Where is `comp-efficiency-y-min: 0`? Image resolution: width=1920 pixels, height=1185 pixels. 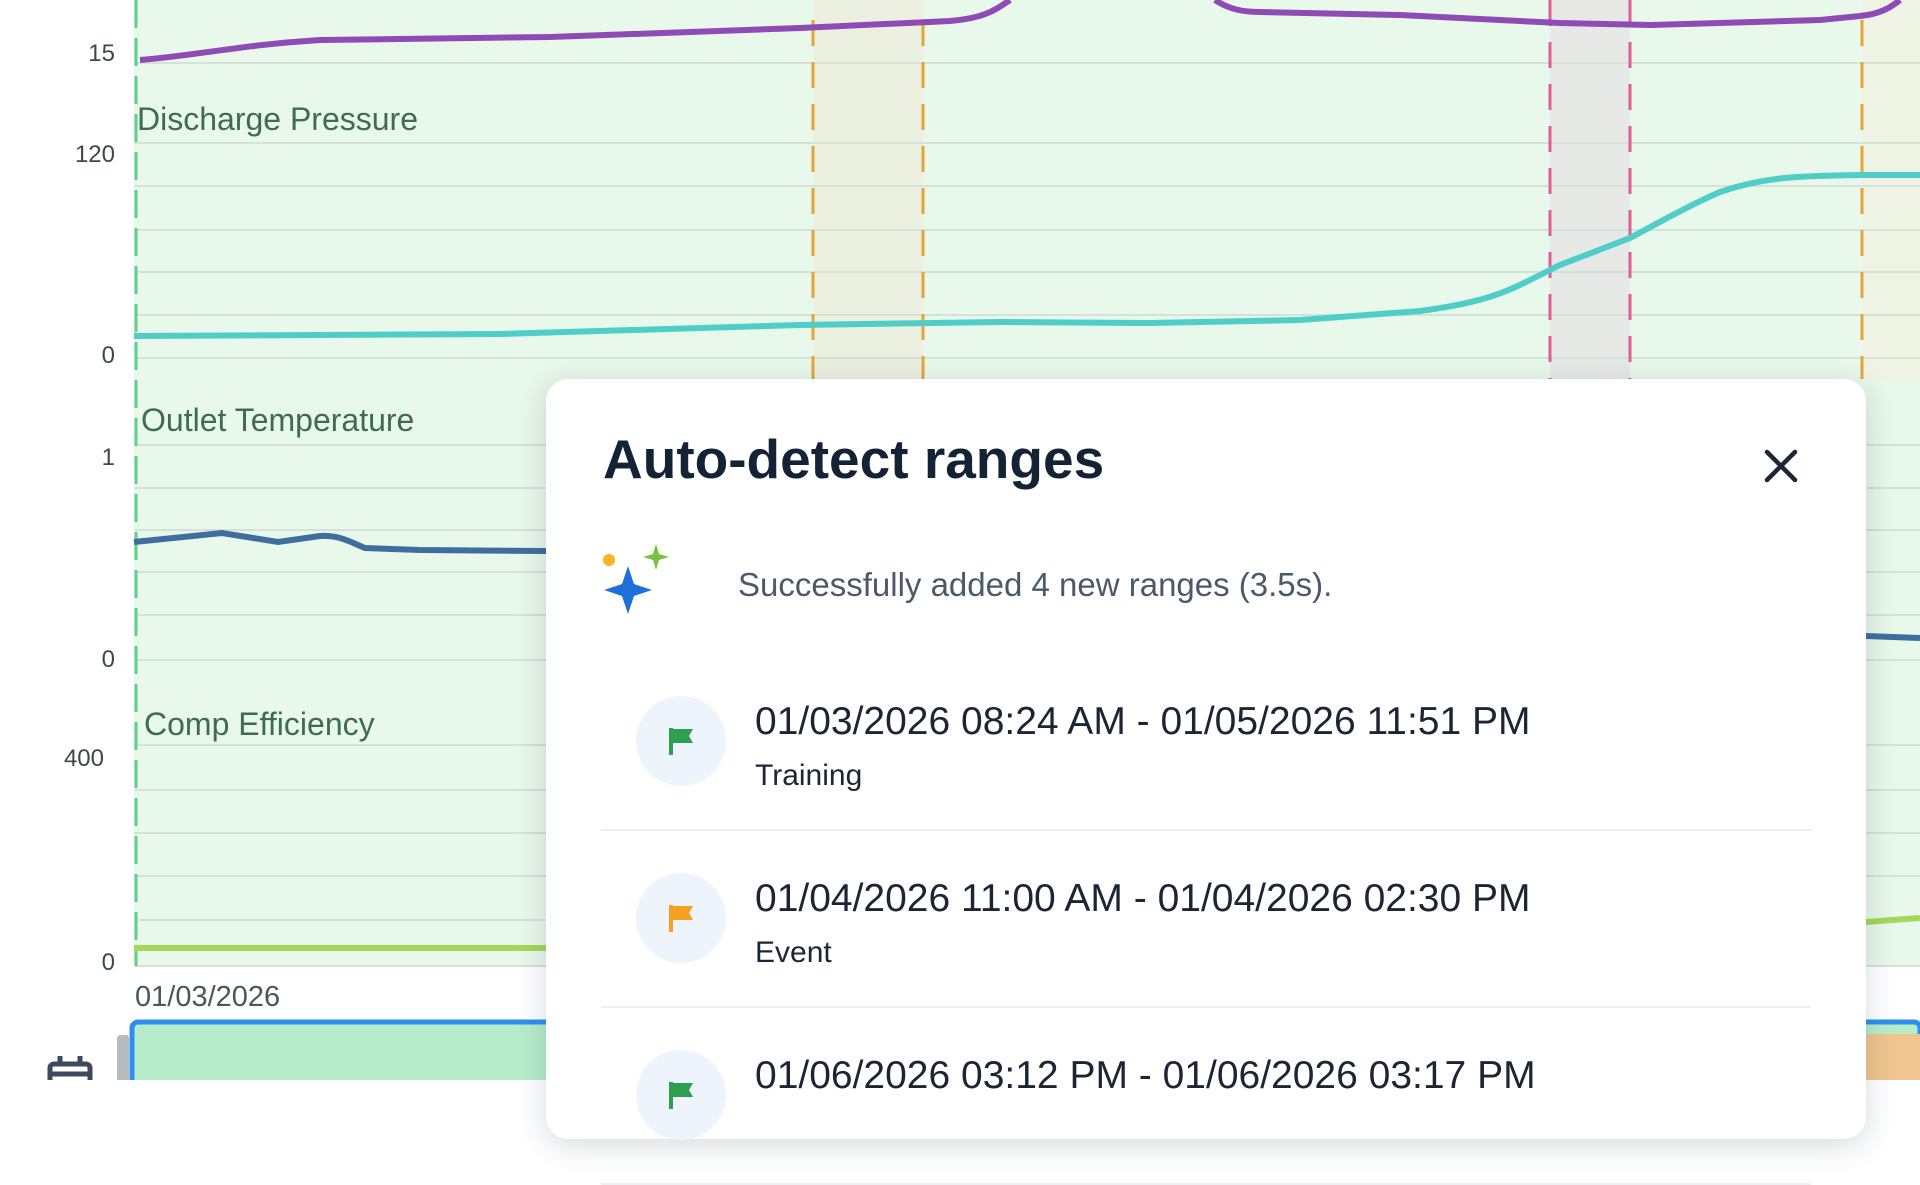
comp-efficiency-y-min: 0 is located at coordinates (108, 962).